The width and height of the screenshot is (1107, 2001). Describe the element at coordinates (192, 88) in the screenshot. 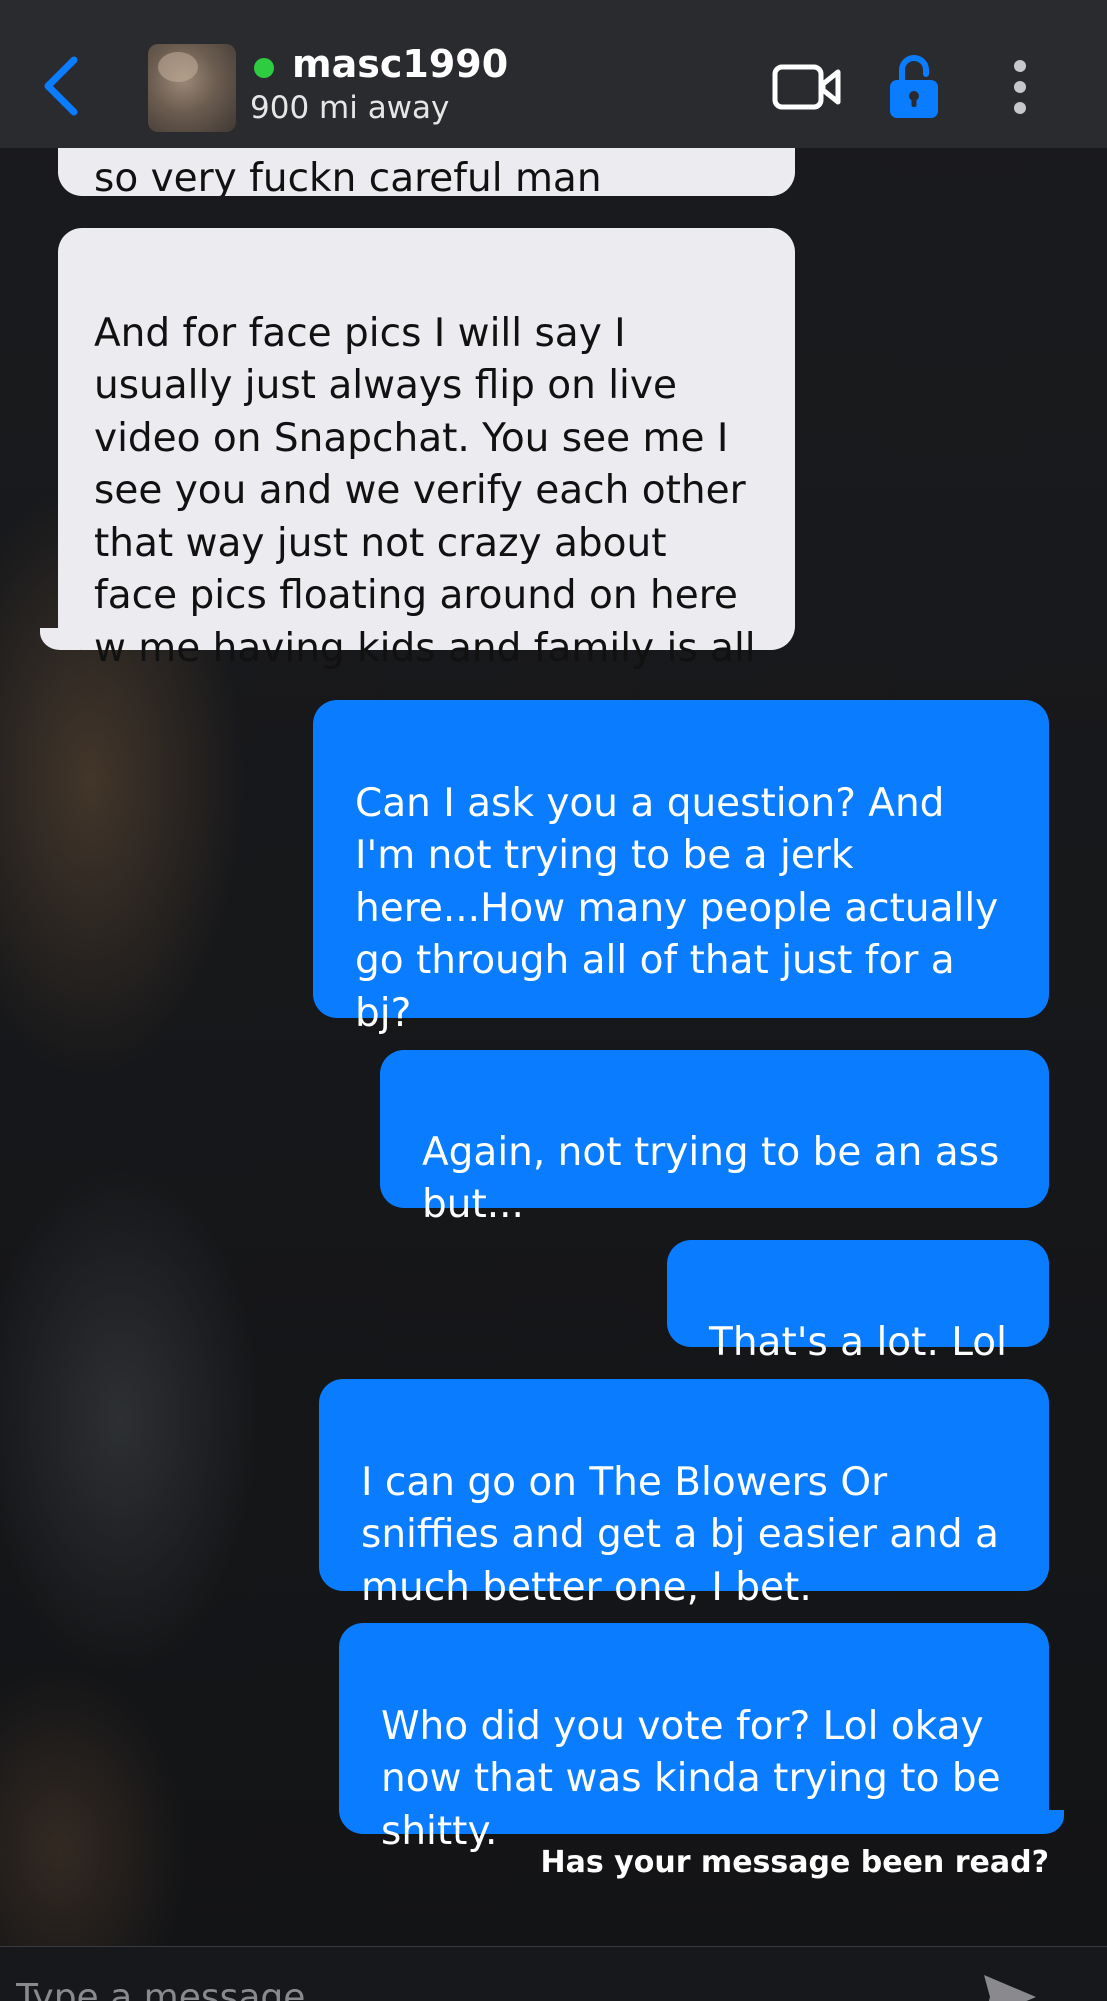

I see `avatar` at that location.